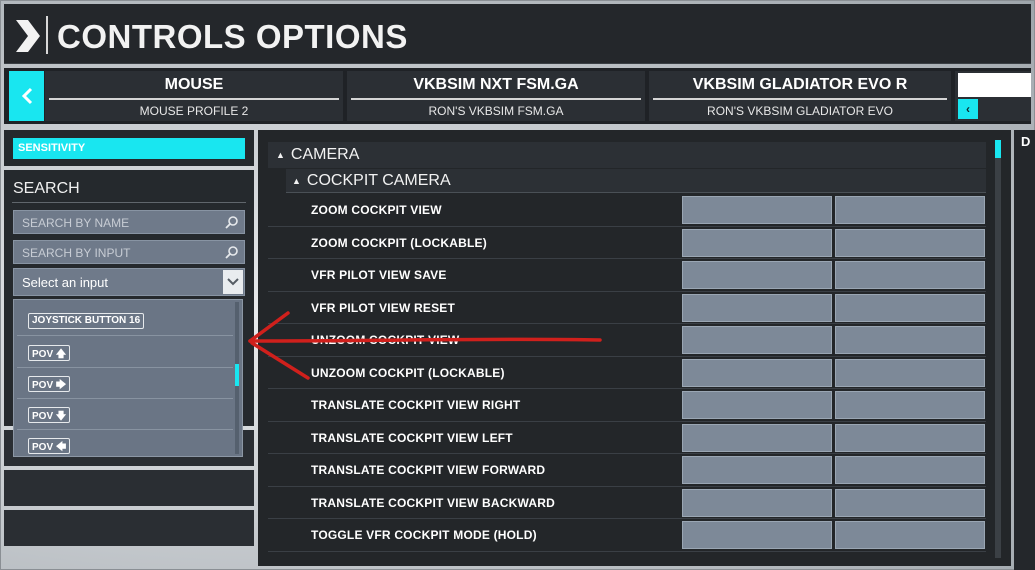 The height and width of the screenshot is (570, 1035). What do you see at coordinates (627, 275) in the screenshot?
I see `binding-row: VFR PILOT VIEW SAVE` at bounding box center [627, 275].